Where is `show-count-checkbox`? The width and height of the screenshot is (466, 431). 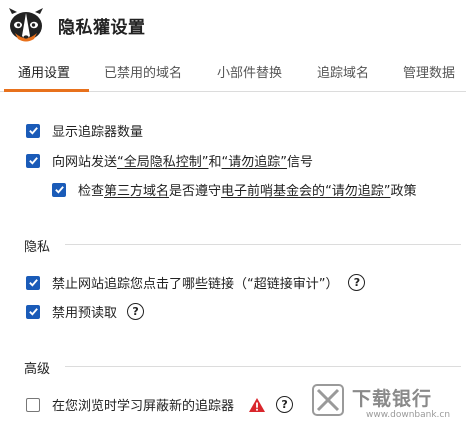 show-count-checkbox is located at coordinates (33, 130).